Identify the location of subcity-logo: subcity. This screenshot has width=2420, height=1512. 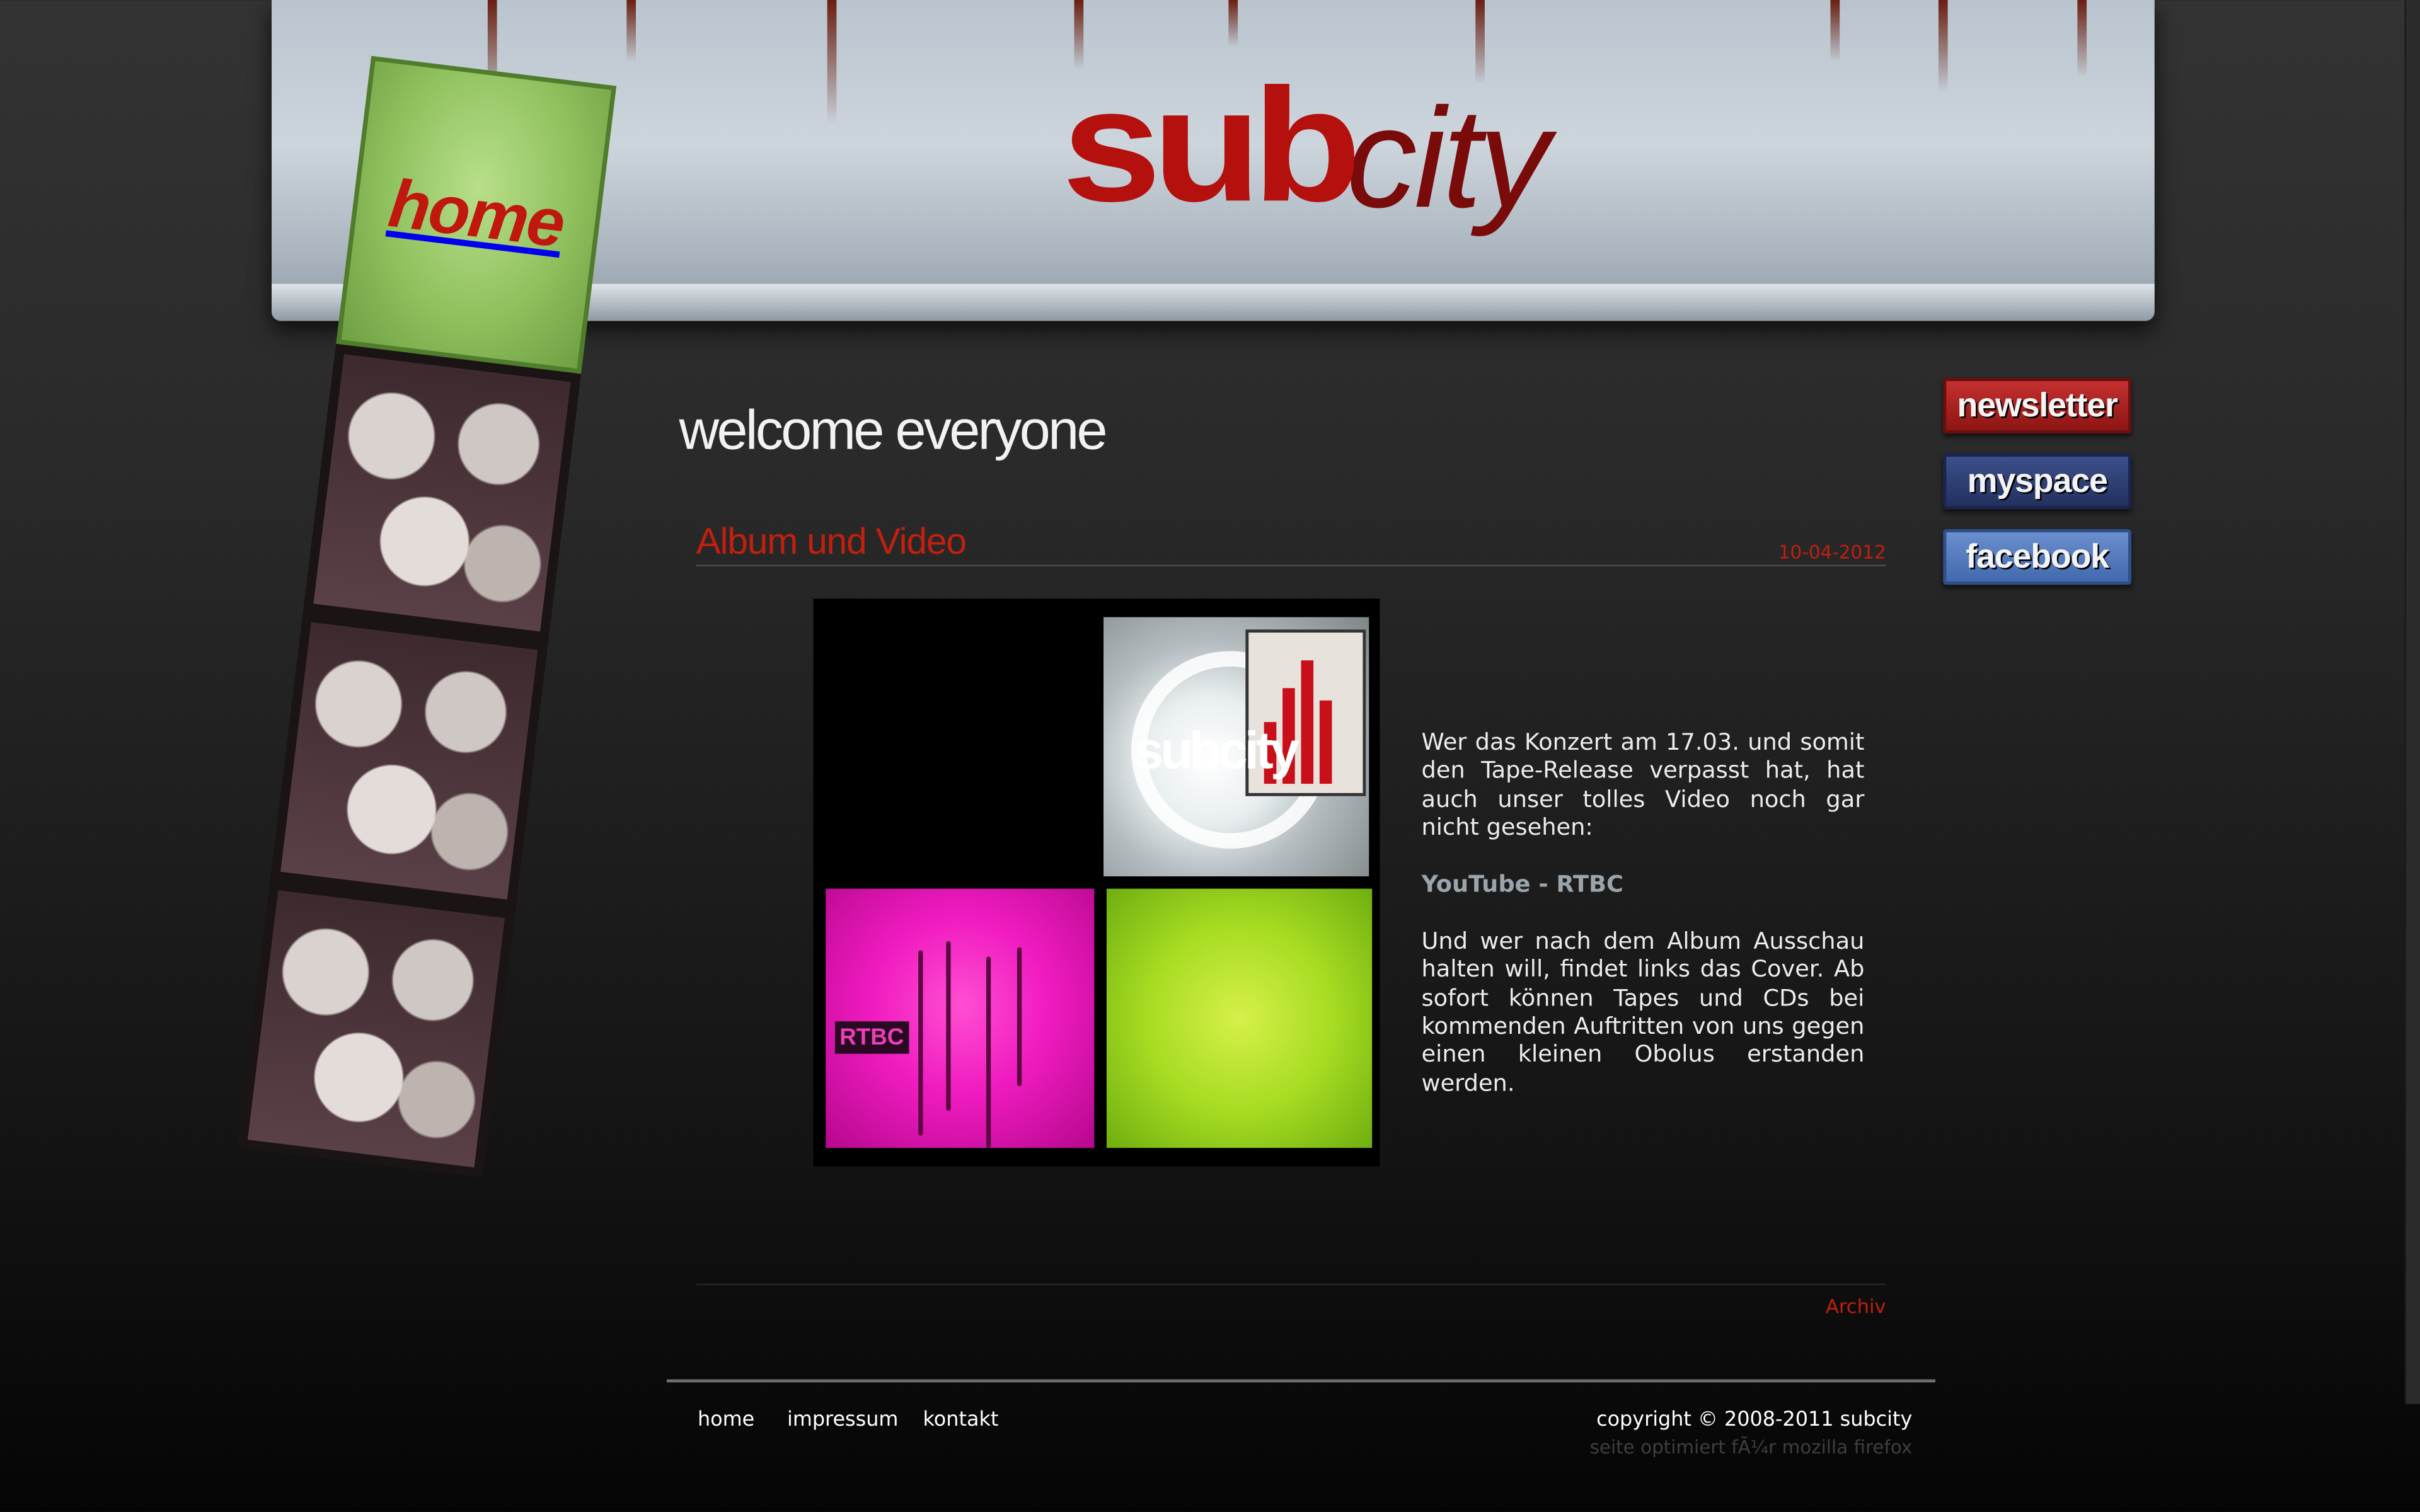
(1386, 148).